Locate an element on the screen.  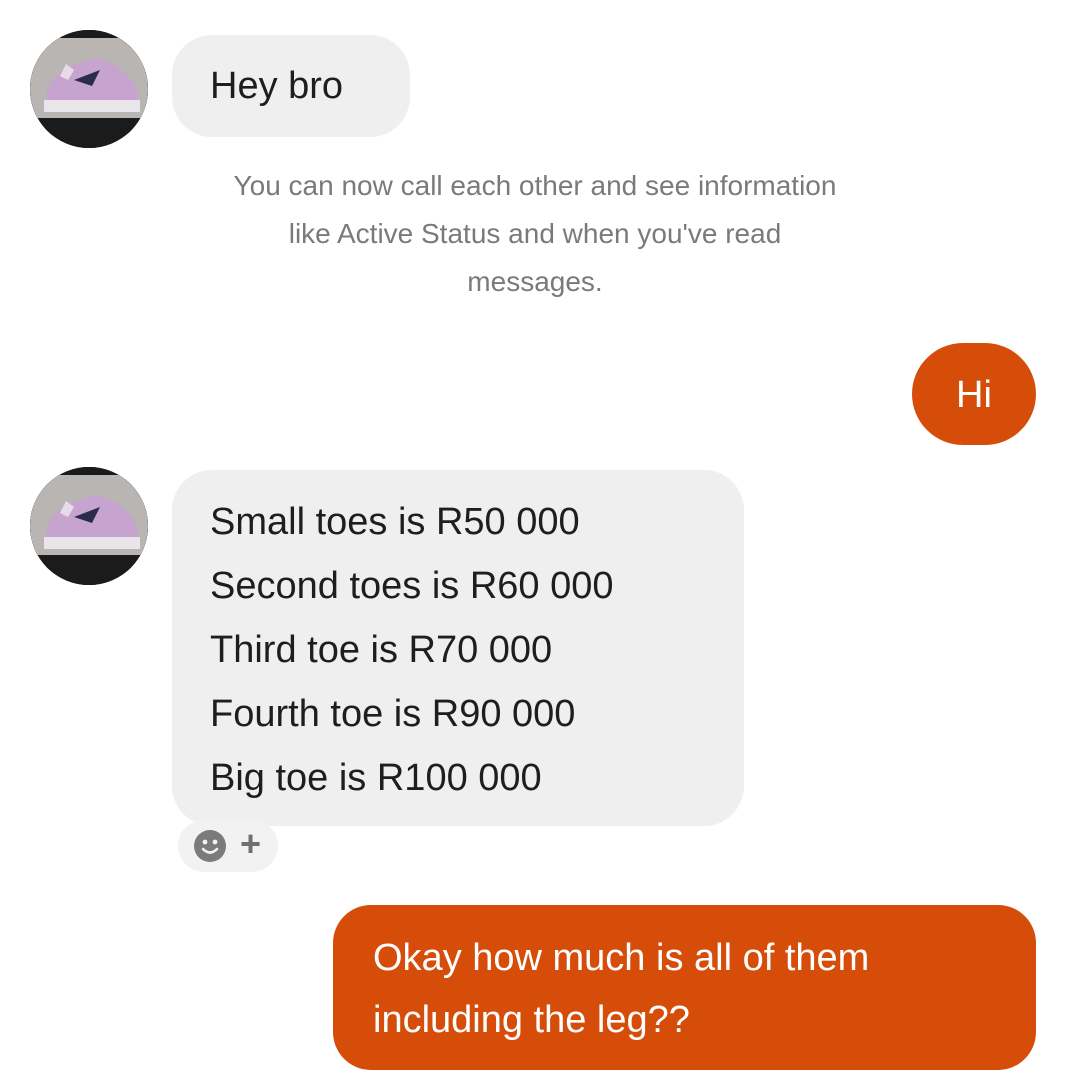
message-line: Second toes is R60 000 is located at coordinates (412, 586).